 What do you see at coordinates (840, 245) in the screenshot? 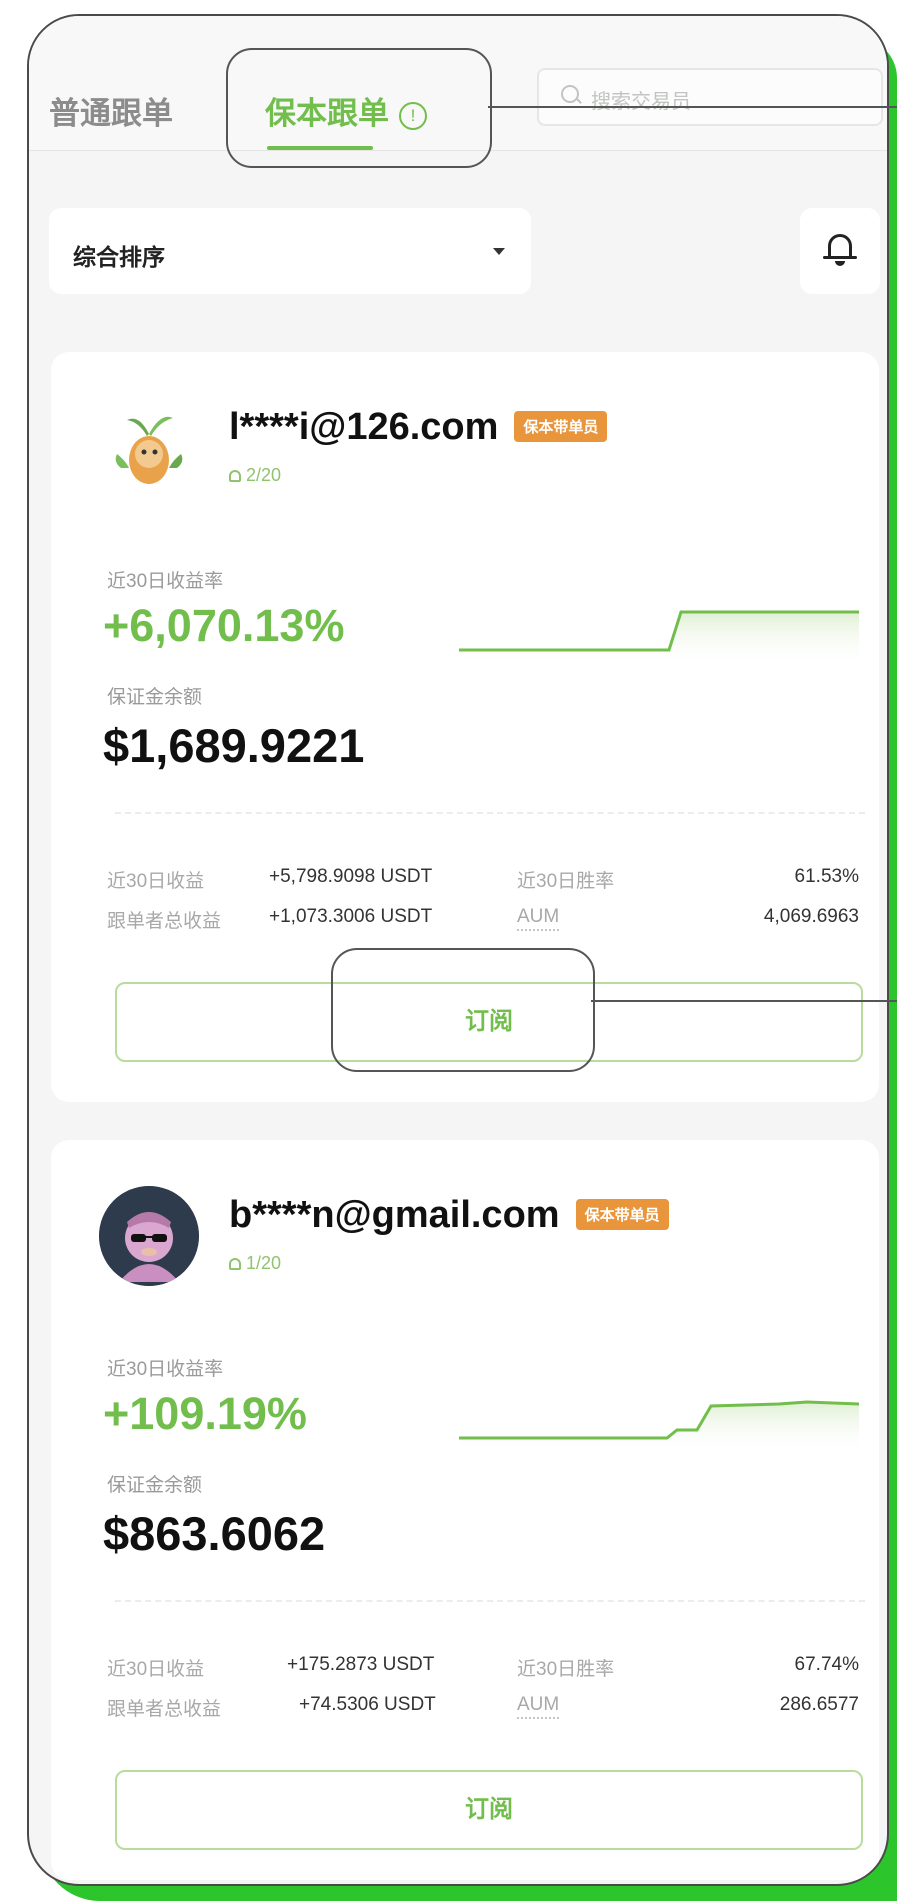
I see `bell-icon` at bounding box center [840, 245].